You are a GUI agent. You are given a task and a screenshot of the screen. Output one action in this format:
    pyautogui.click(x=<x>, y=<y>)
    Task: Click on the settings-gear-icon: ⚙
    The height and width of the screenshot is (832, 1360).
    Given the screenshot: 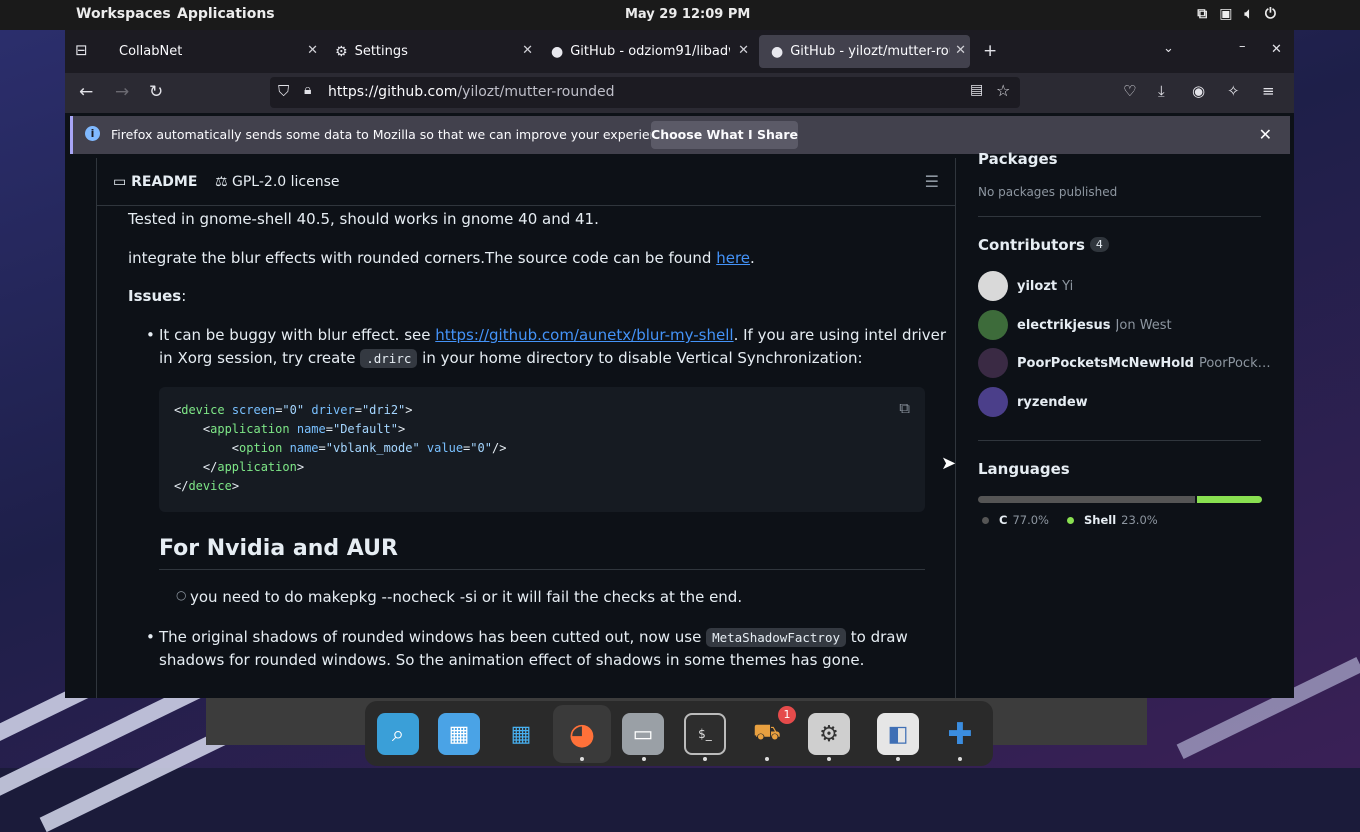 What is the action you would take?
    pyautogui.click(x=829, y=734)
    